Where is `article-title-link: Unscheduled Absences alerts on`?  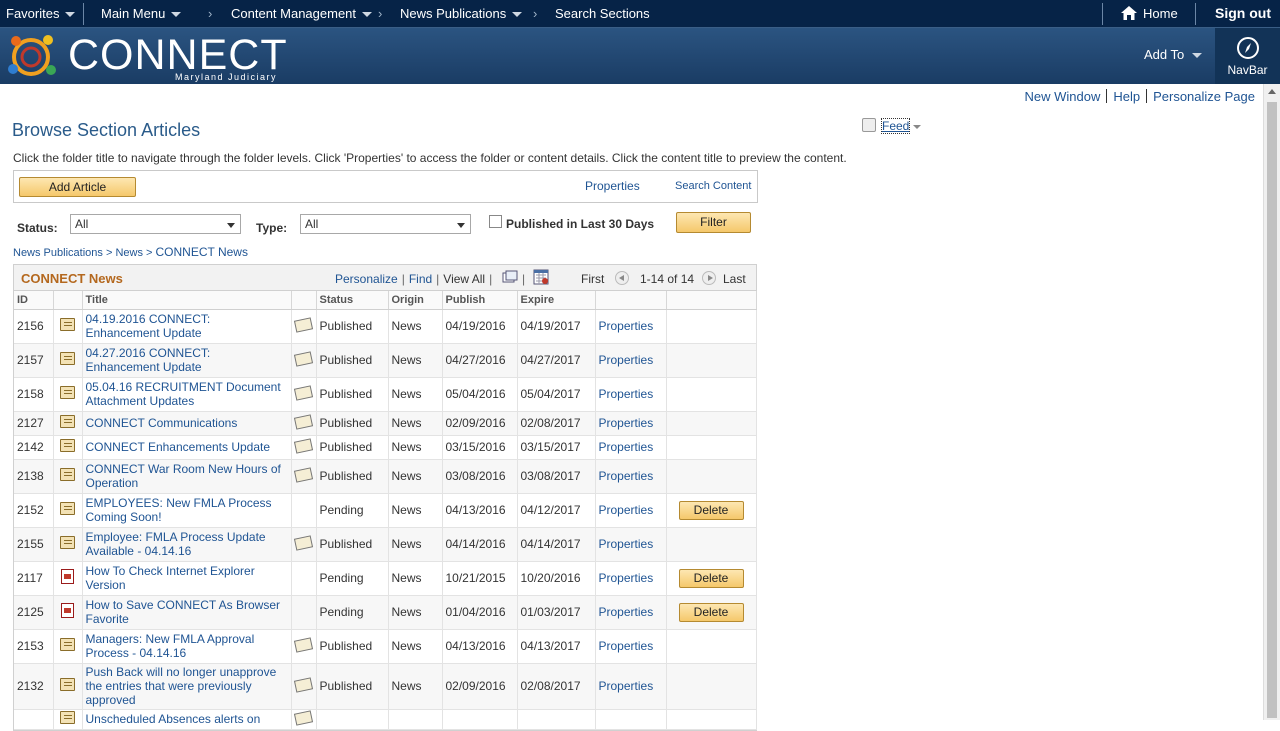 article-title-link: Unscheduled Absences alerts on is located at coordinates (173, 719).